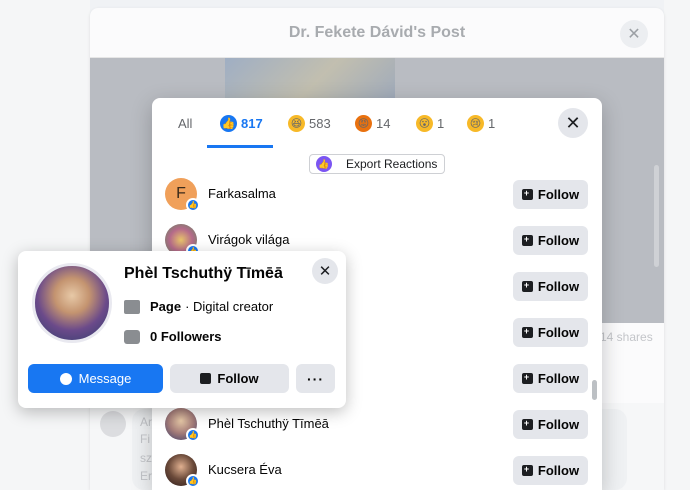 Image resolution: width=690 pixels, height=490 pixels. I want to click on background-left, so click(45, 245).